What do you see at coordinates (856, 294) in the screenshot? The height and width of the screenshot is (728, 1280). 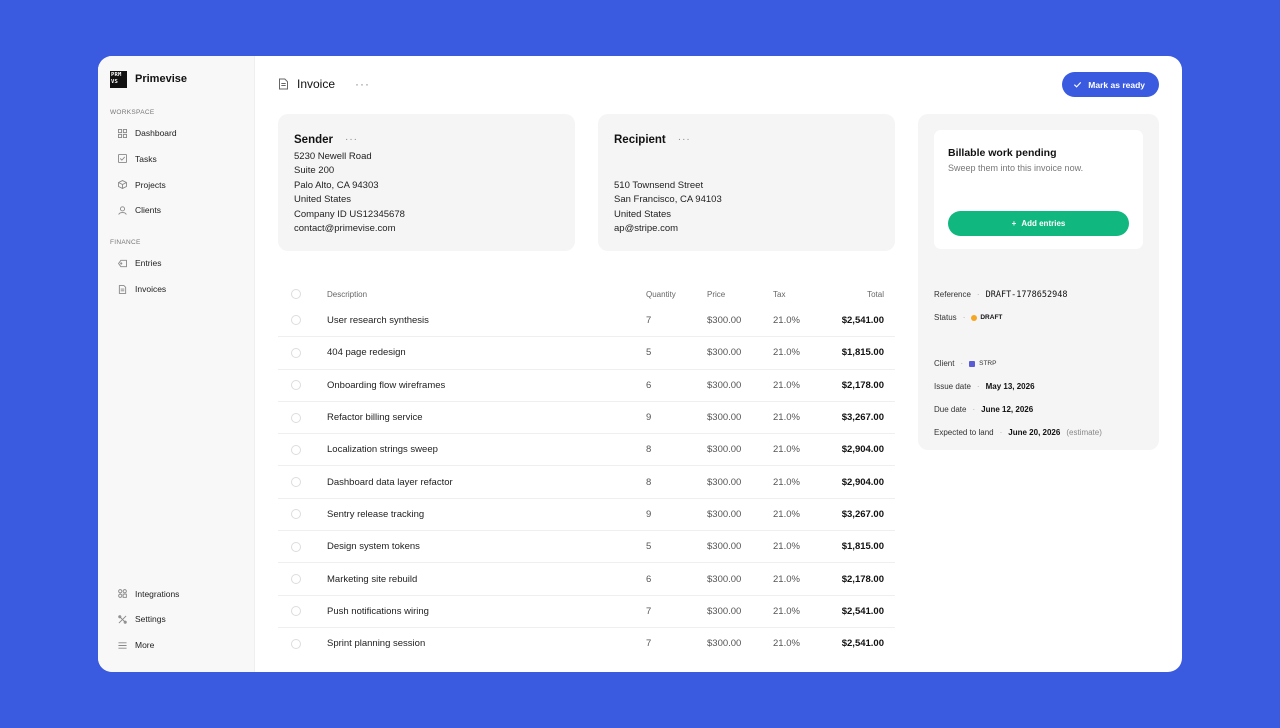 I see `column-header-total: Total` at bounding box center [856, 294].